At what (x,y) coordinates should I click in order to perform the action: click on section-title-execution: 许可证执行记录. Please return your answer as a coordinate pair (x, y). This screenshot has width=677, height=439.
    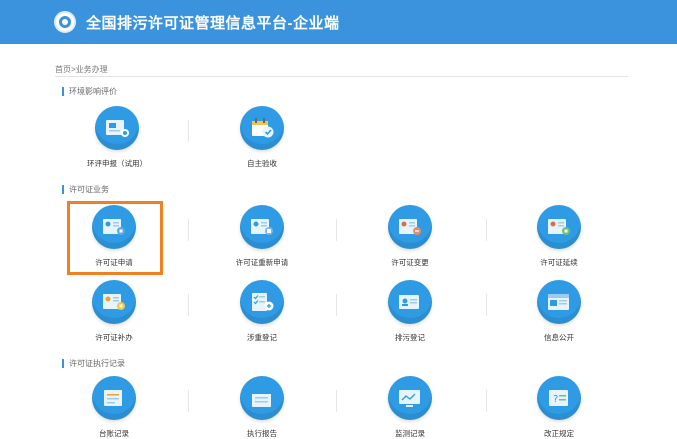
    Looking at the image, I should click on (93, 363).